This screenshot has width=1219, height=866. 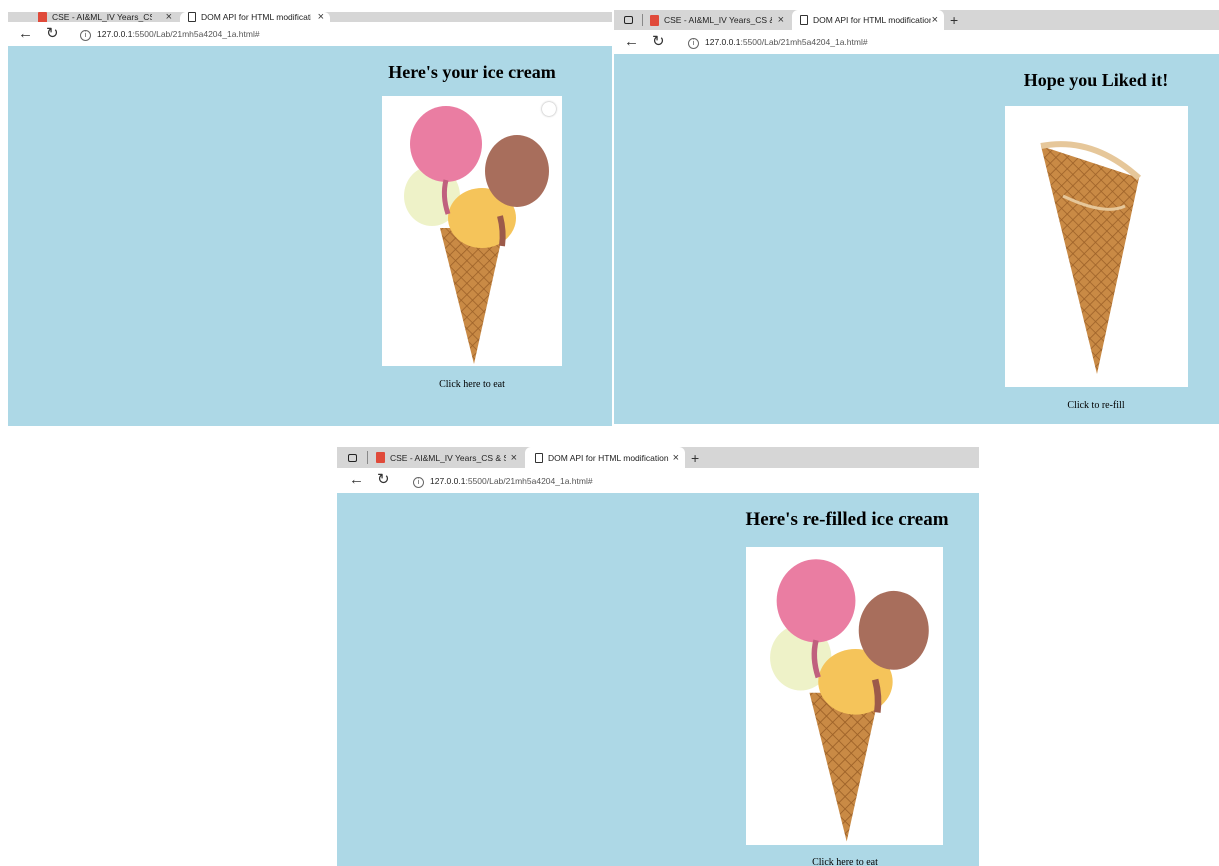 What do you see at coordinates (1091, 257) in the screenshot?
I see `empty-cone-graphic` at bounding box center [1091, 257].